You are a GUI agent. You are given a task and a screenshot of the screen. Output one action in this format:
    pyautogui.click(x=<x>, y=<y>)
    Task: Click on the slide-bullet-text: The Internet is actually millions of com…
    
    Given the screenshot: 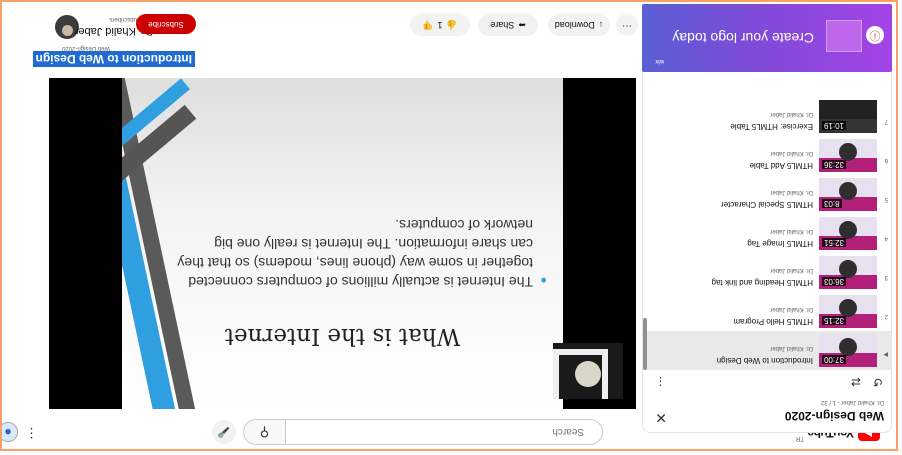 What is the action you would take?
    pyautogui.click(x=355, y=253)
    